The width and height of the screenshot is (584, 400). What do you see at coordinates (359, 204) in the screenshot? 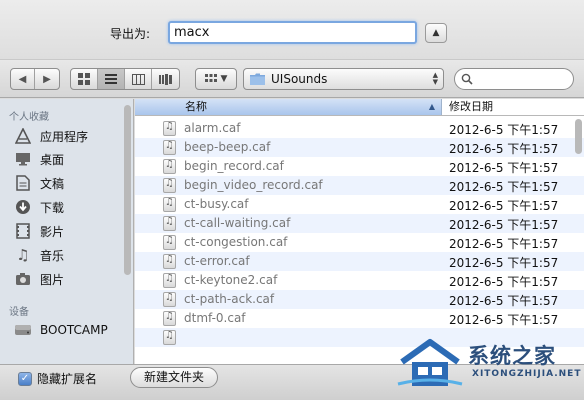
I see `file-row: ct-busy.caf 2012-6-5 下午1:57` at bounding box center [359, 204].